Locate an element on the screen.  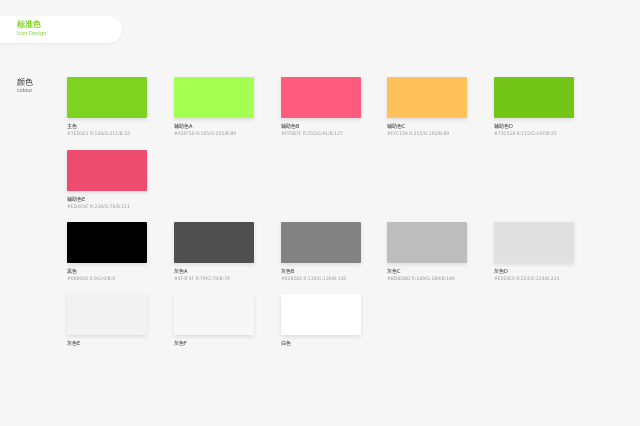
swatch-name: 白色 is located at coordinates (286, 344).